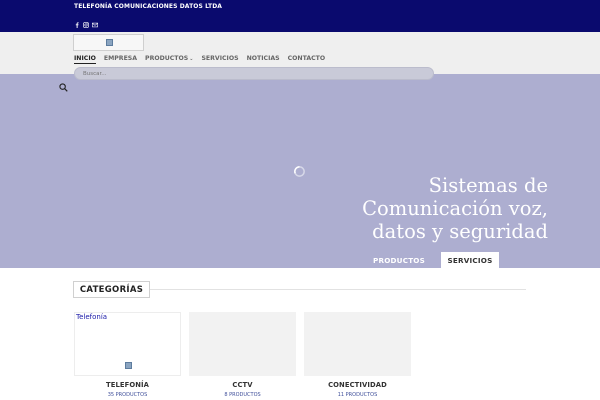  What do you see at coordinates (127, 395) in the screenshot?
I see `category-count: 35 PRODUCTOS` at bounding box center [127, 395].